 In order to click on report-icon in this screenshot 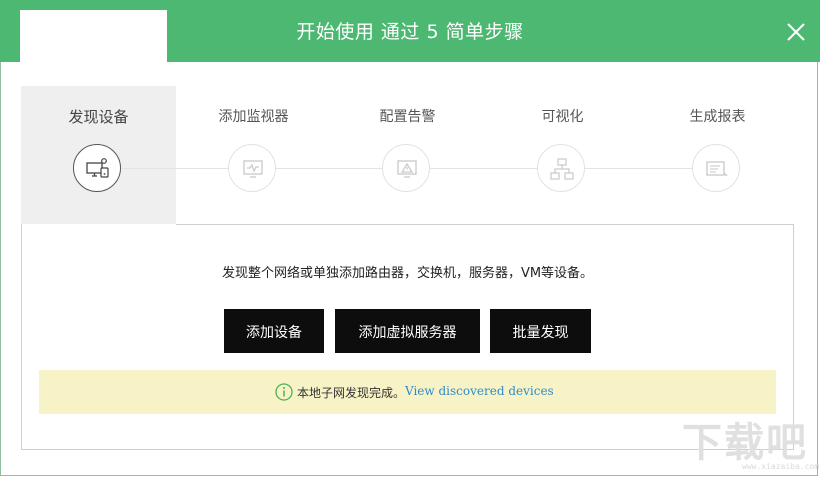, I will do `click(717, 169)`.